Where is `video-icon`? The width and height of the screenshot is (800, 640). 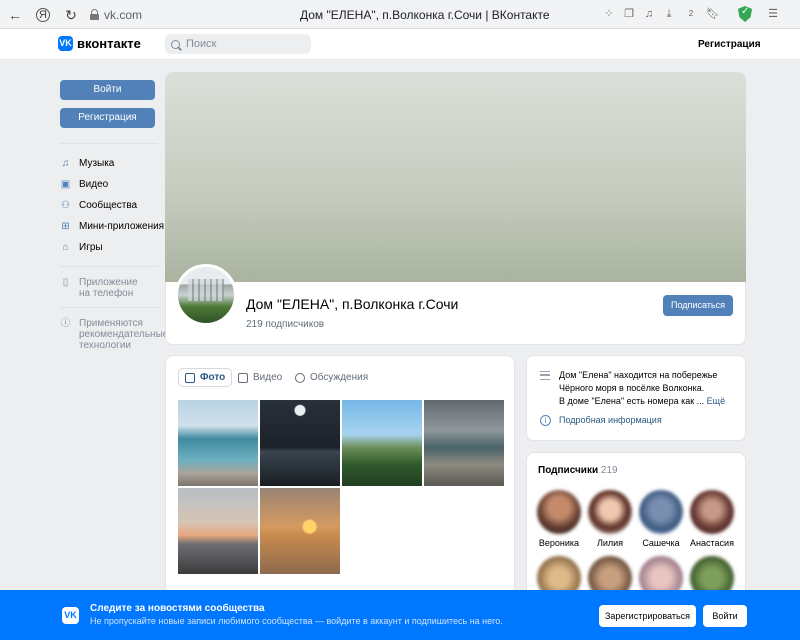 video-icon is located at coordinates (243, 377).